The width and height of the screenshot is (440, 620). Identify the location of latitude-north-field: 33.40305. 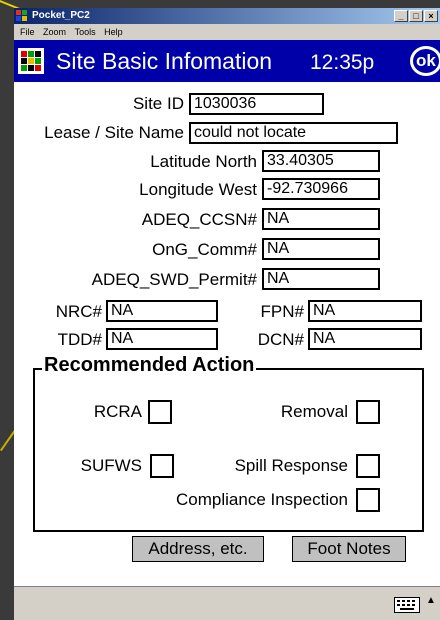
(321, 161).